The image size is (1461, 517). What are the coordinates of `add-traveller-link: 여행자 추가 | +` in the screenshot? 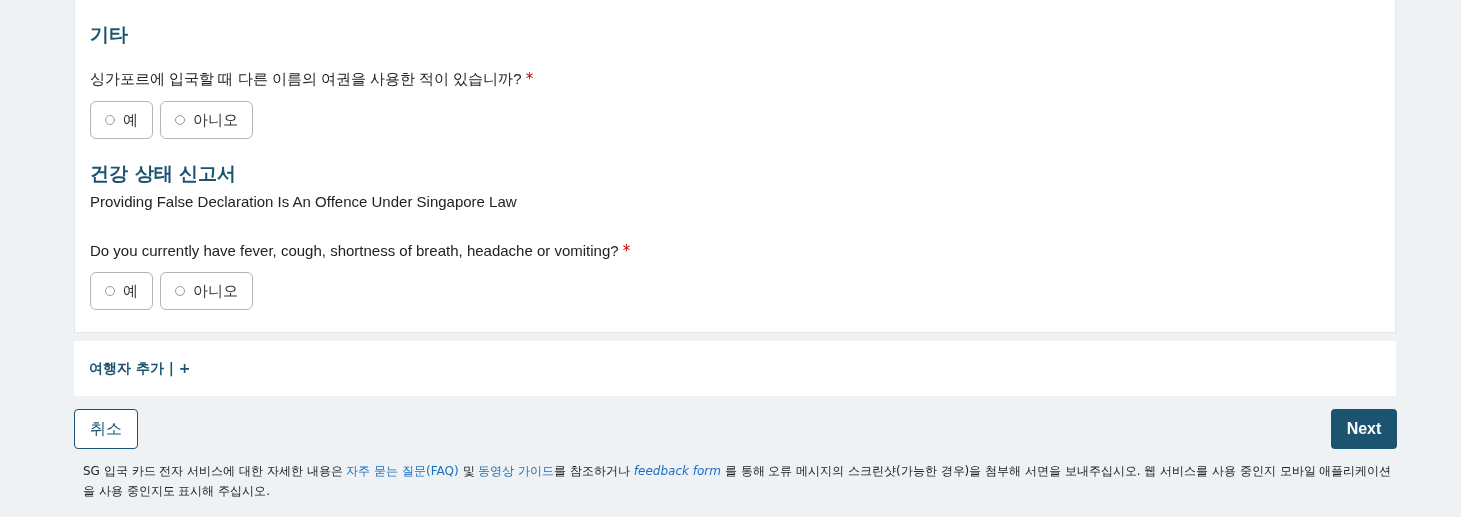 It's located at (140, 368).